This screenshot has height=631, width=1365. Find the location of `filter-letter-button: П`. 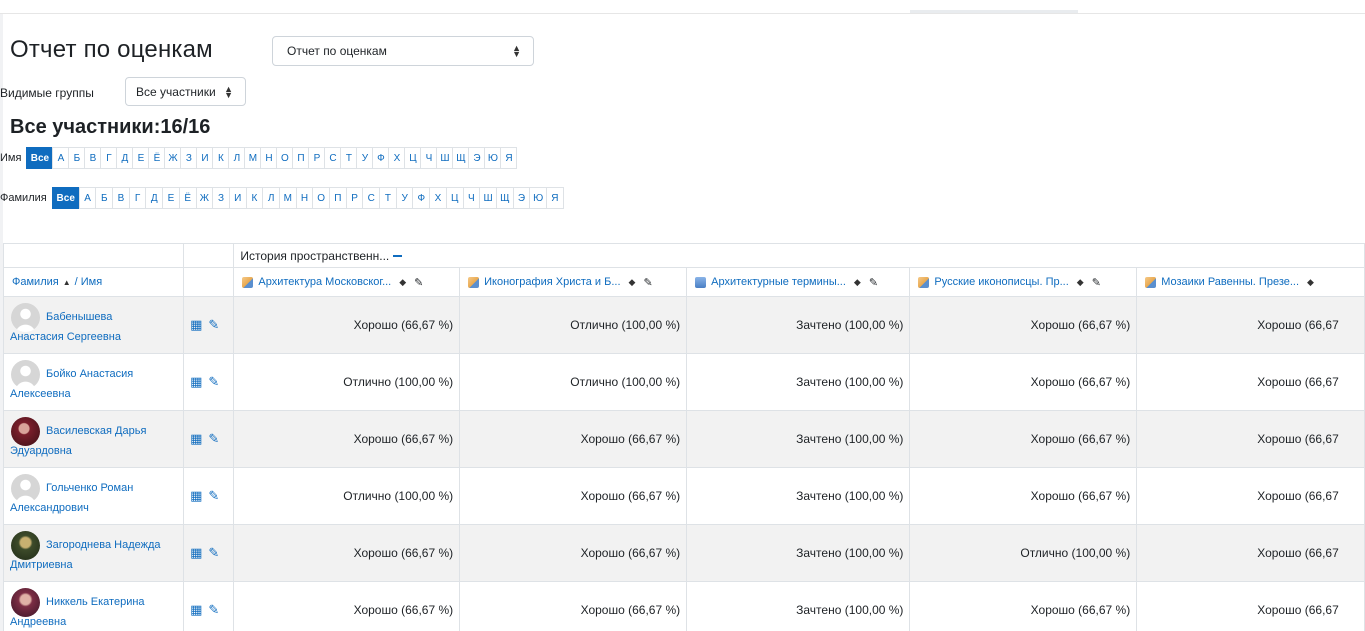

filter-letter-button: П is located at coordinates (301, 158).